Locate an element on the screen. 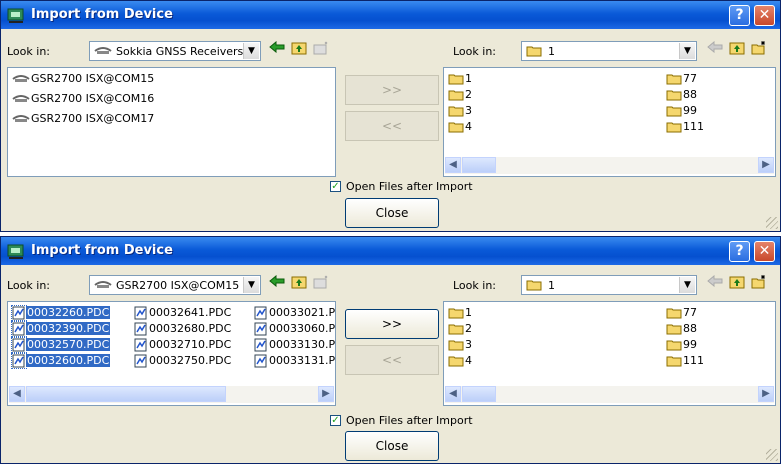 Image resolution: width=781 pixels, height=464 pixels. list-item: GSR2700 ISX@COM16 is located at coordinates (83, 99).